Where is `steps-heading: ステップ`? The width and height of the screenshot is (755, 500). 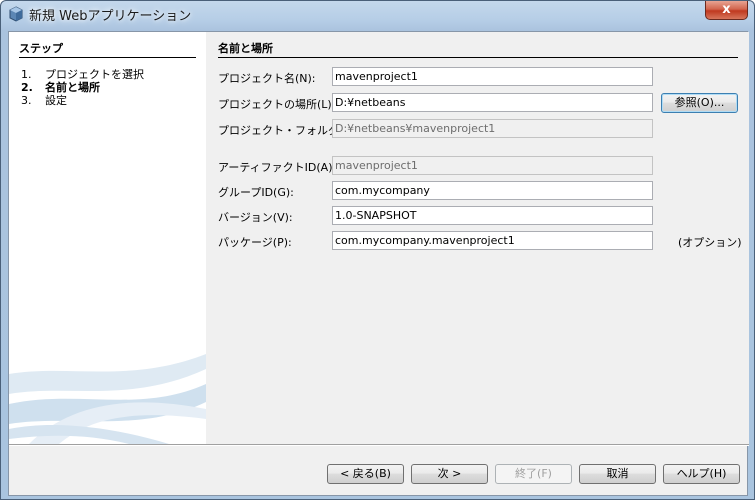 steps-heading: ステップ is located at coordinates (107, 49).